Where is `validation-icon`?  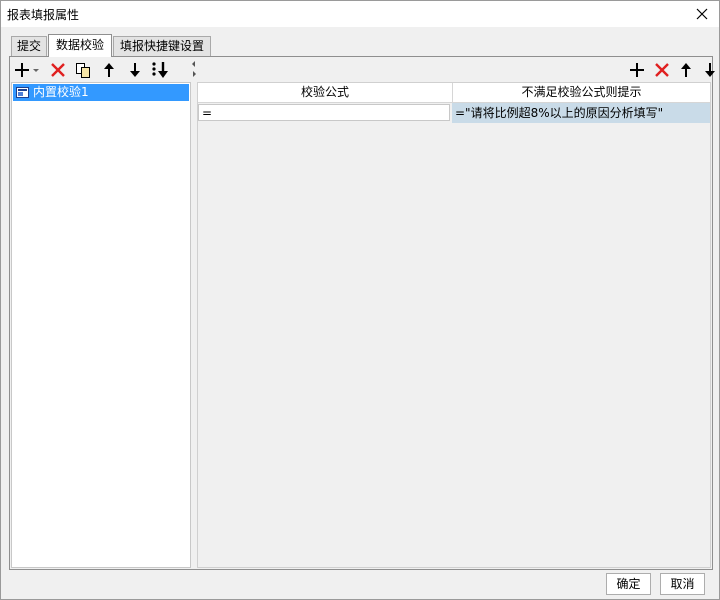
validation-icon is located at coordinates (22, 92).